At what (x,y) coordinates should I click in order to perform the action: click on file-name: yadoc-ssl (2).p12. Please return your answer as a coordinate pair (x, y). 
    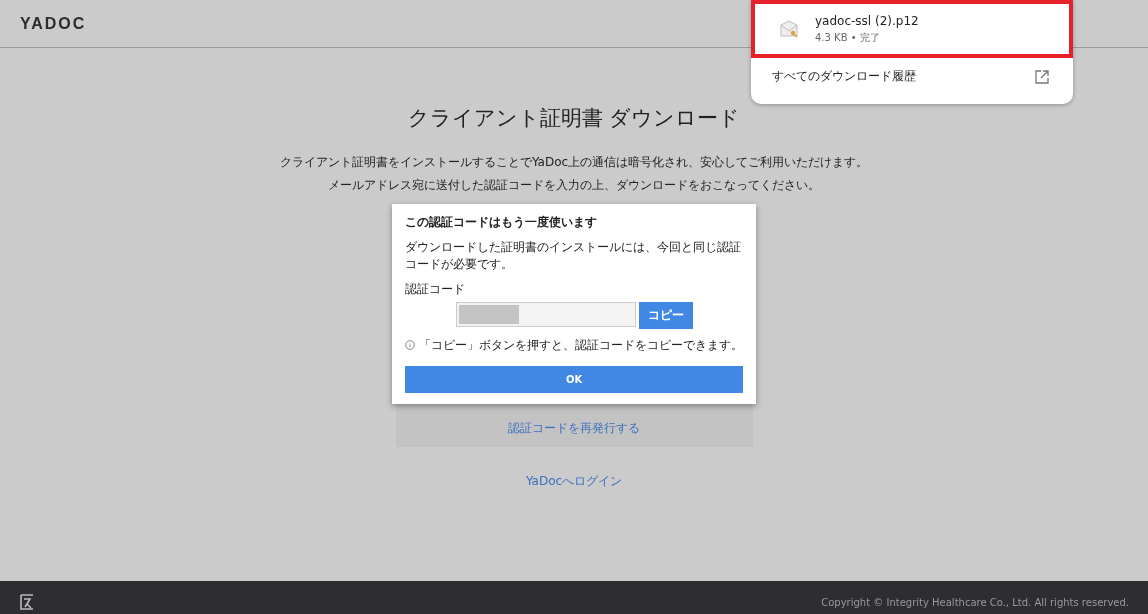
    Looking at the image, I should click on (867, 20).